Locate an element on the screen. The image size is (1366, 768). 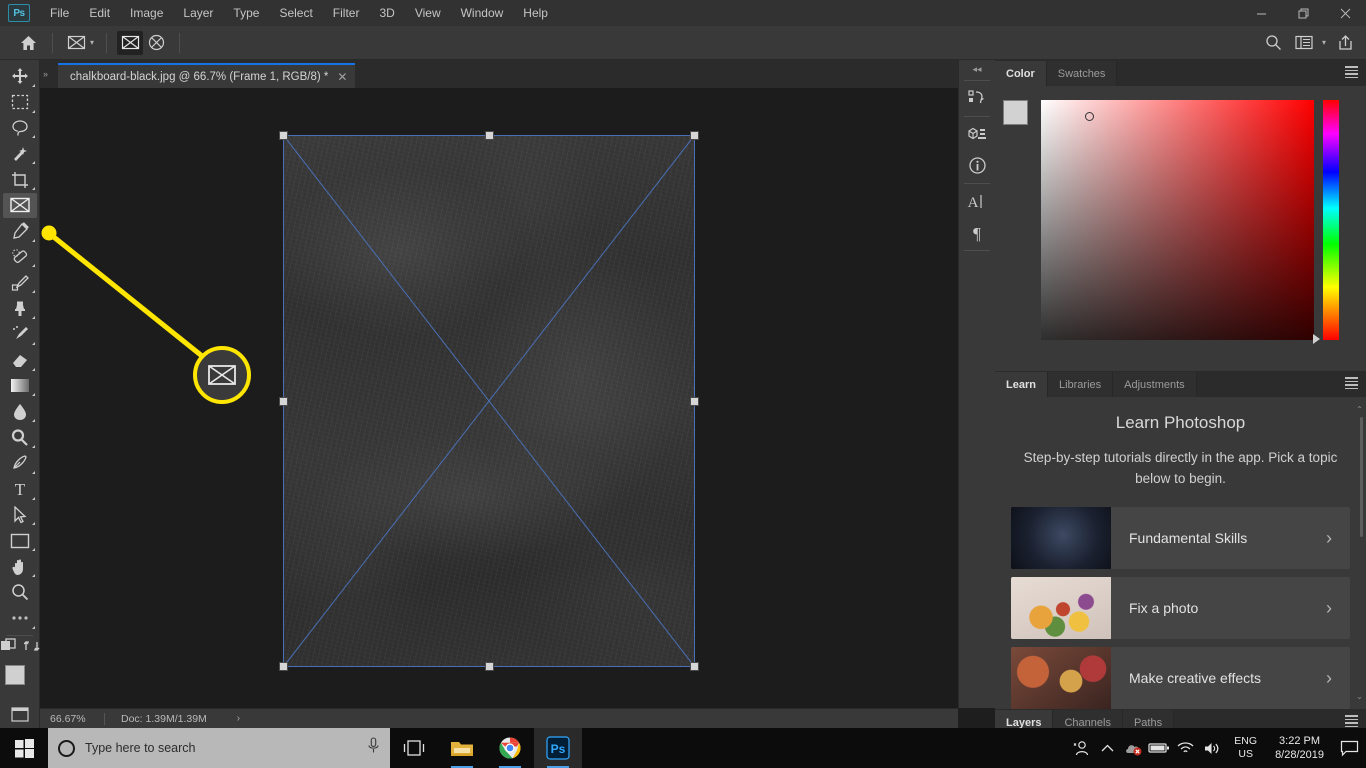
edit-toolbar-more-button is located at coordinates (20, 618).